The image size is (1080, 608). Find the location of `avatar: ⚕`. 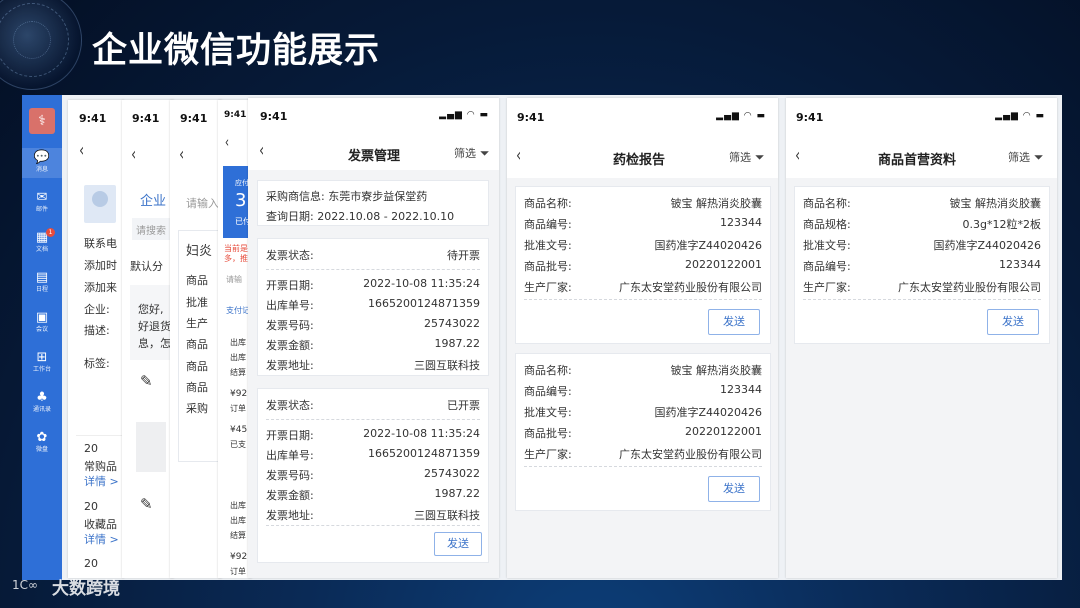

avatar: ⚕ is located at coordinates (42, 121).